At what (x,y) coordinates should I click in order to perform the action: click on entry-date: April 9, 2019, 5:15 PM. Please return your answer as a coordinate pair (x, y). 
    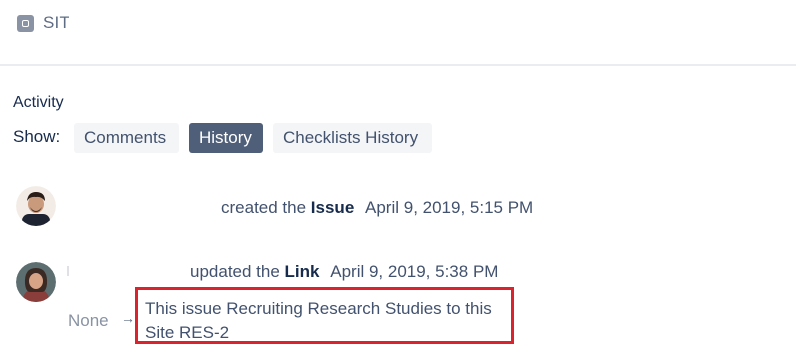
    Looking at the image, I should click on (449, 207).